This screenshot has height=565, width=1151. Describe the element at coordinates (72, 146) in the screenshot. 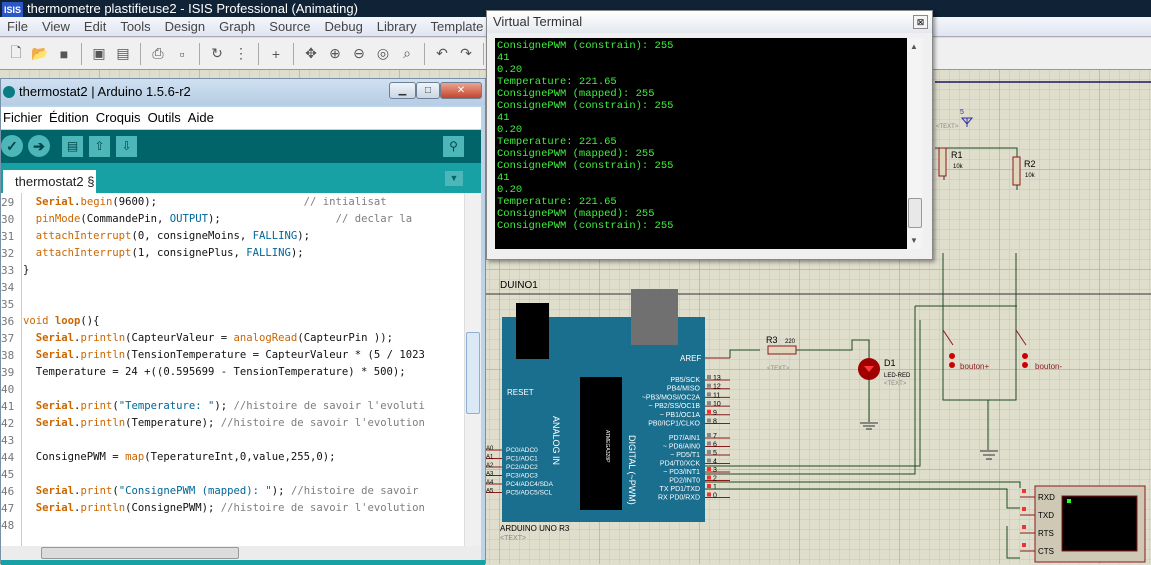

I see `new-sketch-button: ▤` at that location.